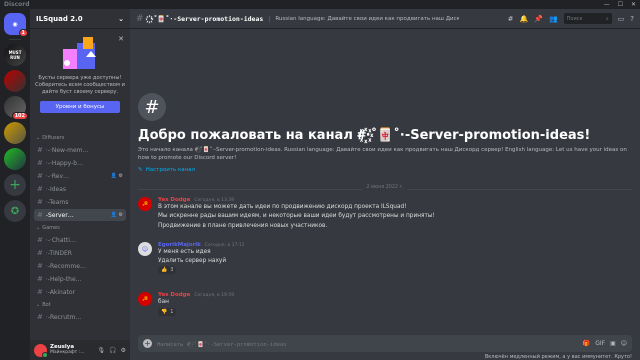  What do you see at coordinates (51, 228) in the screenshot?
I see `category-label: Games` at bounding box center [51, 228].